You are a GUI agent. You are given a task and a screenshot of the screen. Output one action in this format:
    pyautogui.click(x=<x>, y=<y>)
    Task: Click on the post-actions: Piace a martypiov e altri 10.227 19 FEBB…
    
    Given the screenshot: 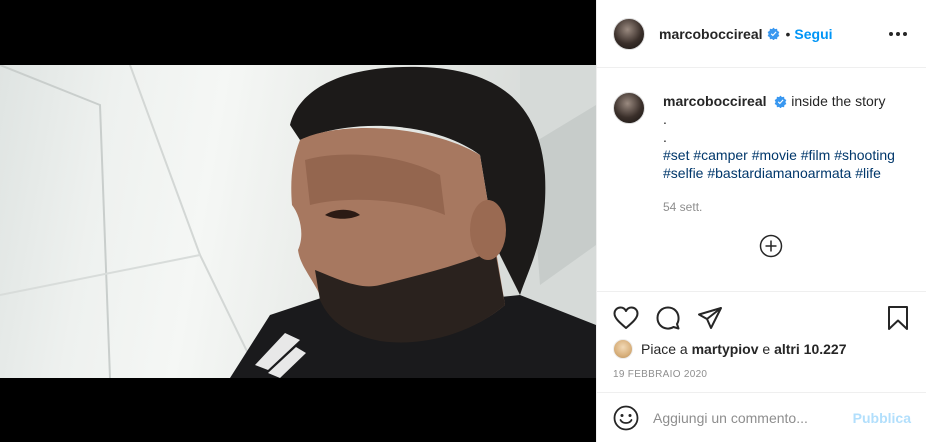 What is the action you would take?
    pyautogui.click(x=761, y=346)
    